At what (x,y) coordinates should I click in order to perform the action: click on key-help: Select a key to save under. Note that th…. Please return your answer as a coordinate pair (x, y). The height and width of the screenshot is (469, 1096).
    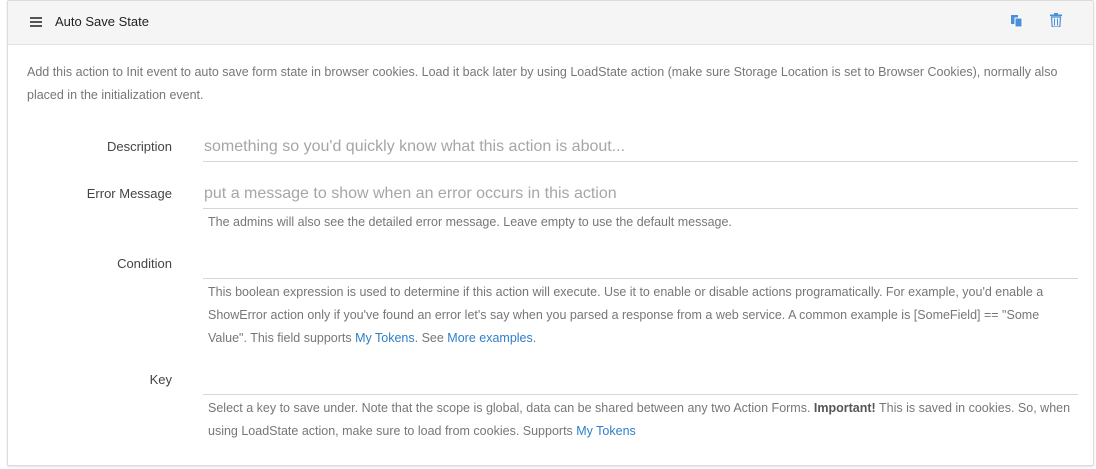
    Looking at the image, I should click on (643, 420).